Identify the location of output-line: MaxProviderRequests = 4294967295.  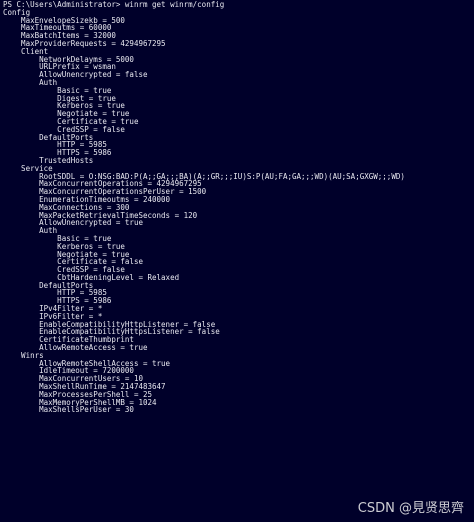
(84, 43).